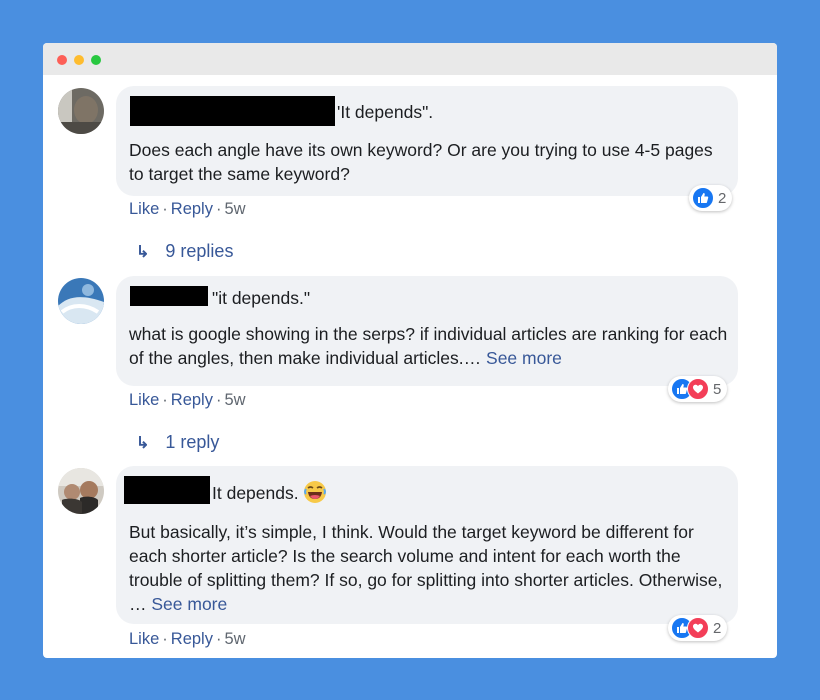  Describe the element at coordinates (717, 389) in the screenshot. I see `reaction-count: 5` at that location.